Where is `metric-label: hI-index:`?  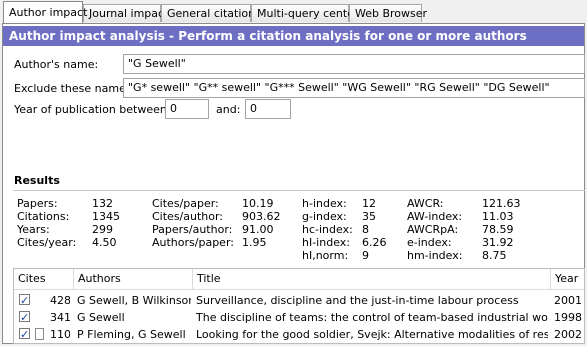
metric-label: hI-index: is located at coordinates (326, 242).